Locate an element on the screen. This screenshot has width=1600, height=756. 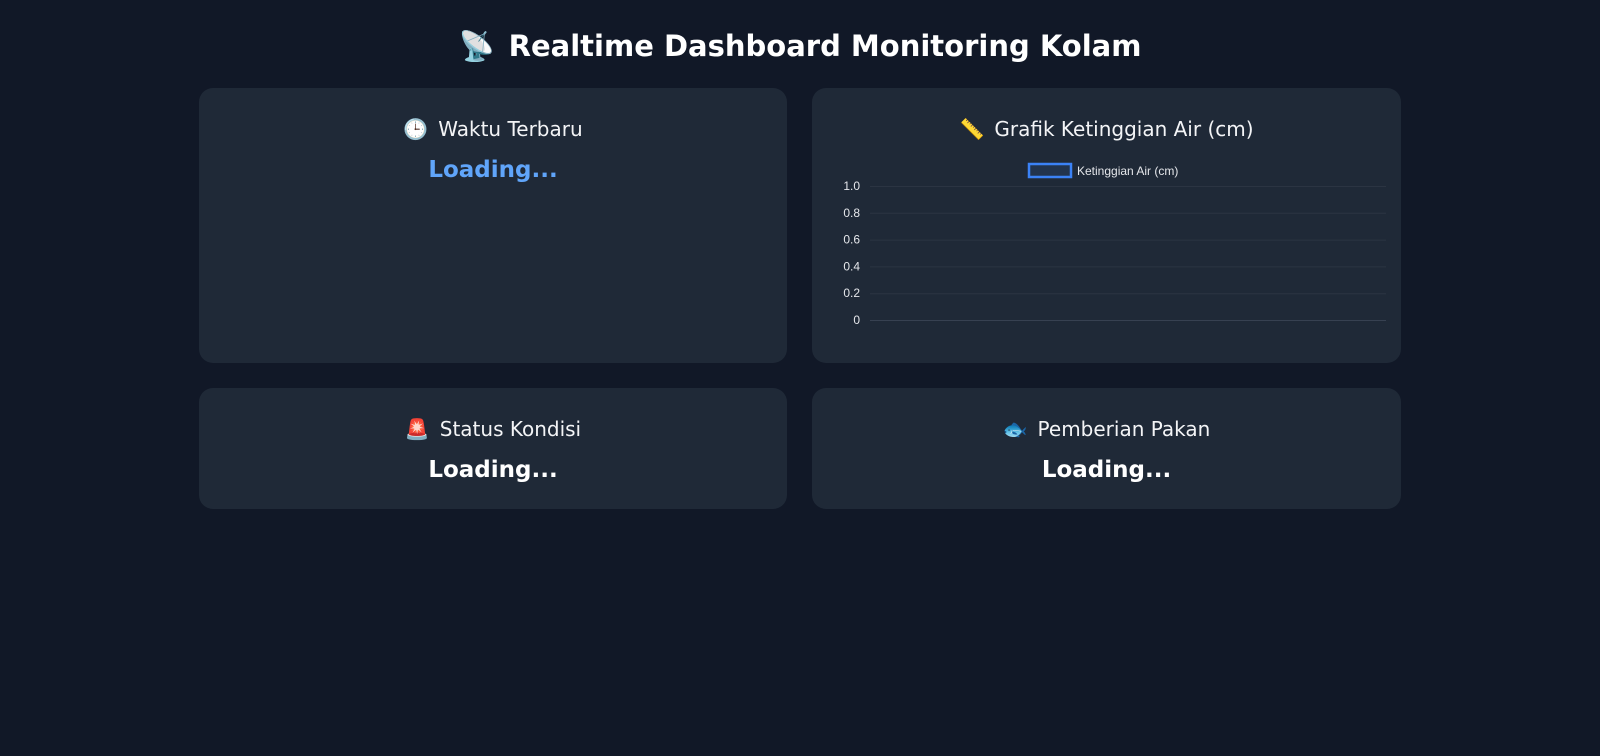
y-tick-label: 0.2 is located at coordinates (851, 293).